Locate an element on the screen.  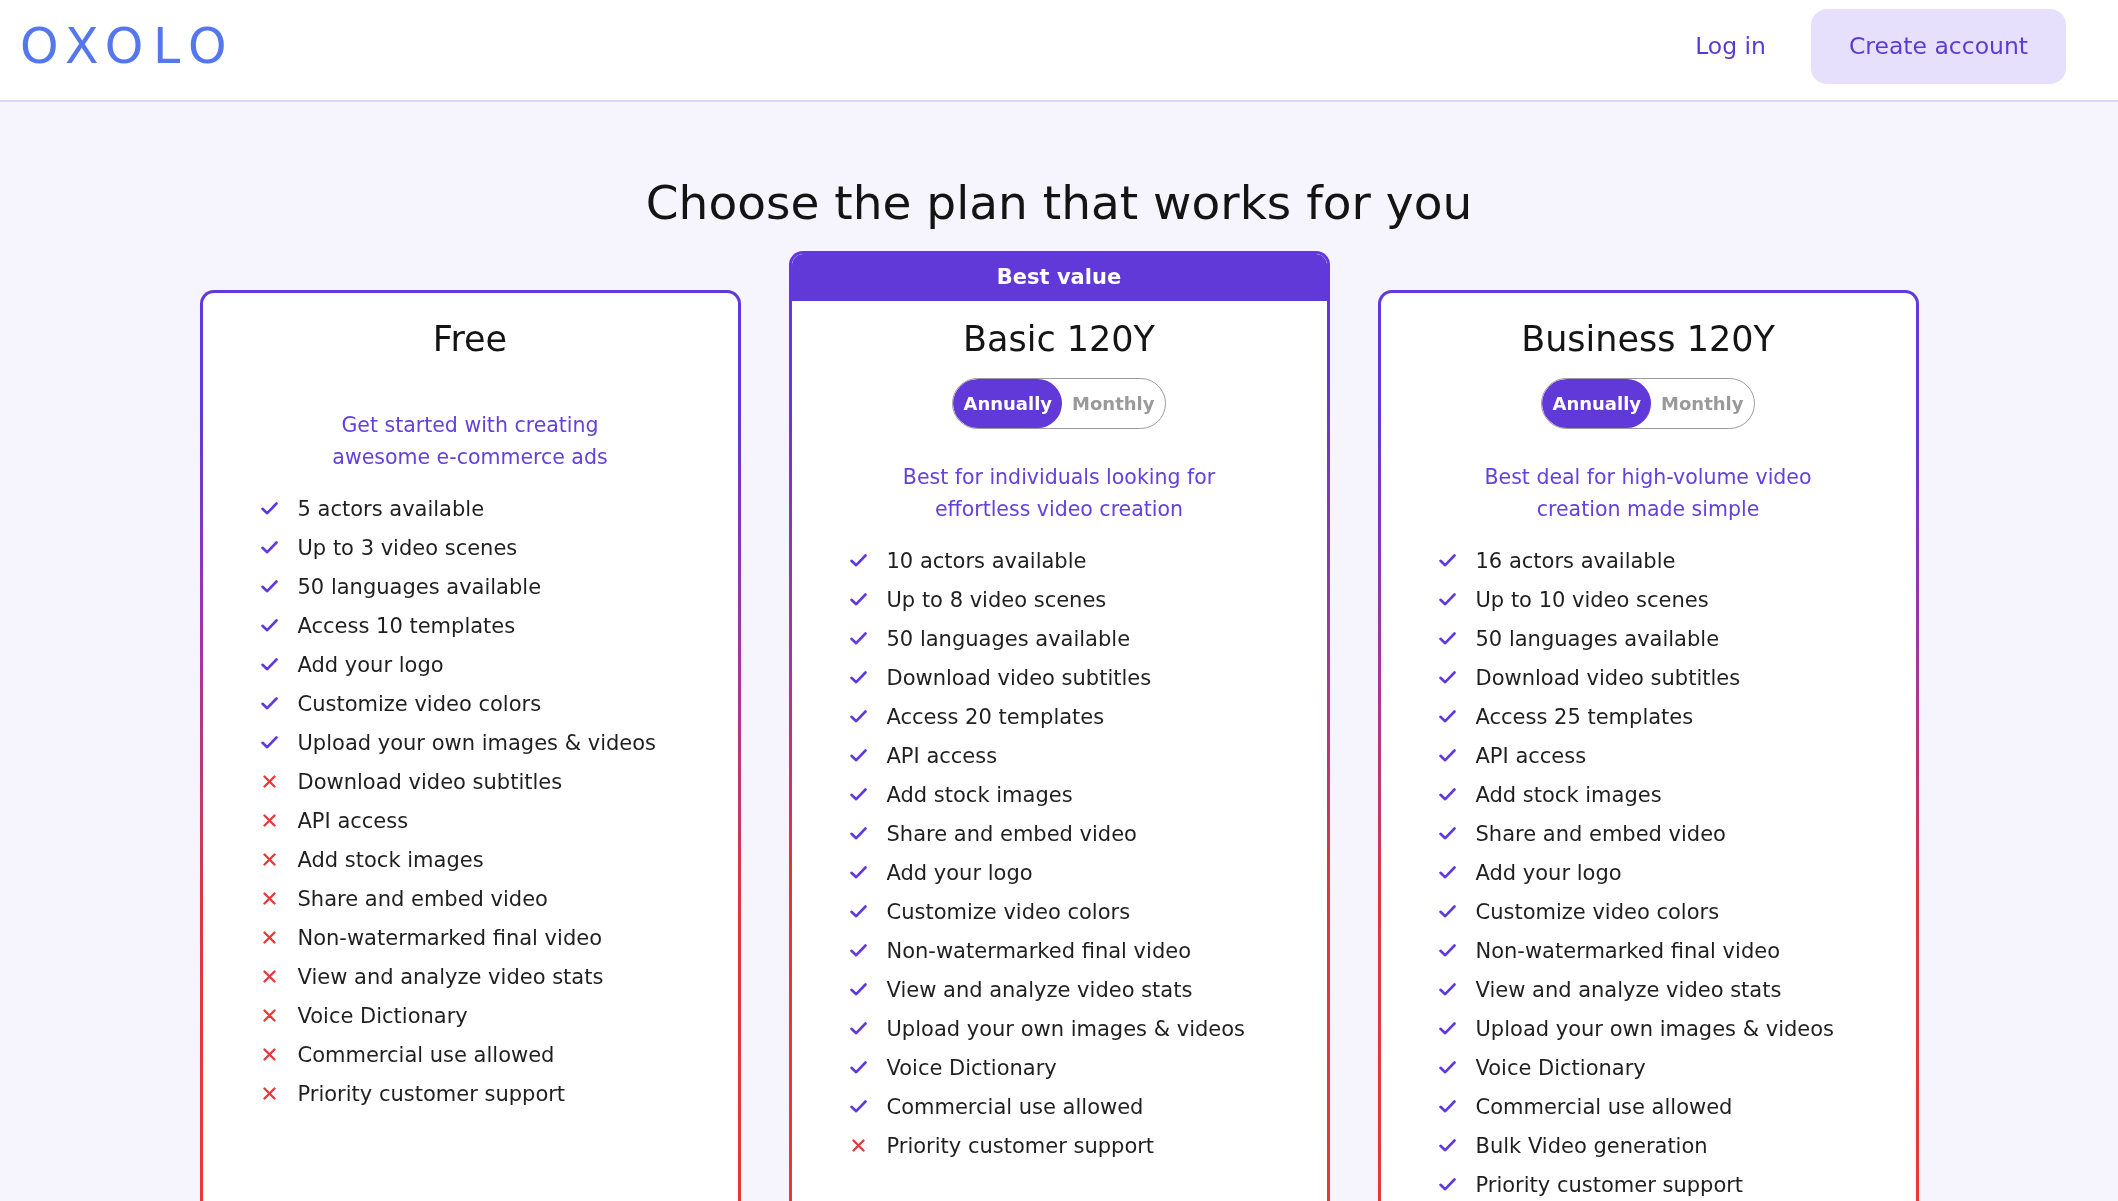
feature-text: 16 actors available is located at coordinates (1575, 560).